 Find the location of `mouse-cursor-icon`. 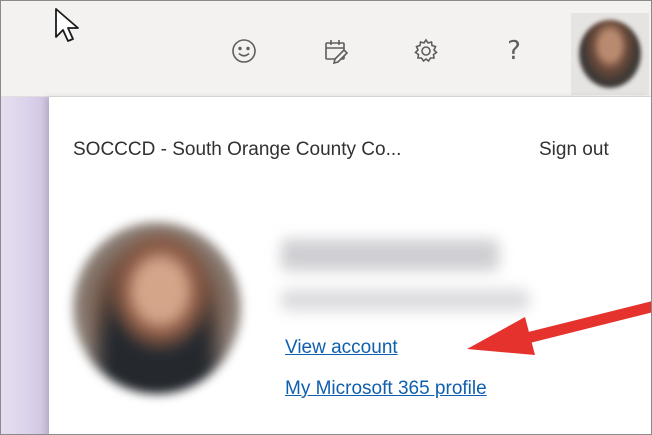

mouse-cursor-icon is located at coordinates (67, 25).